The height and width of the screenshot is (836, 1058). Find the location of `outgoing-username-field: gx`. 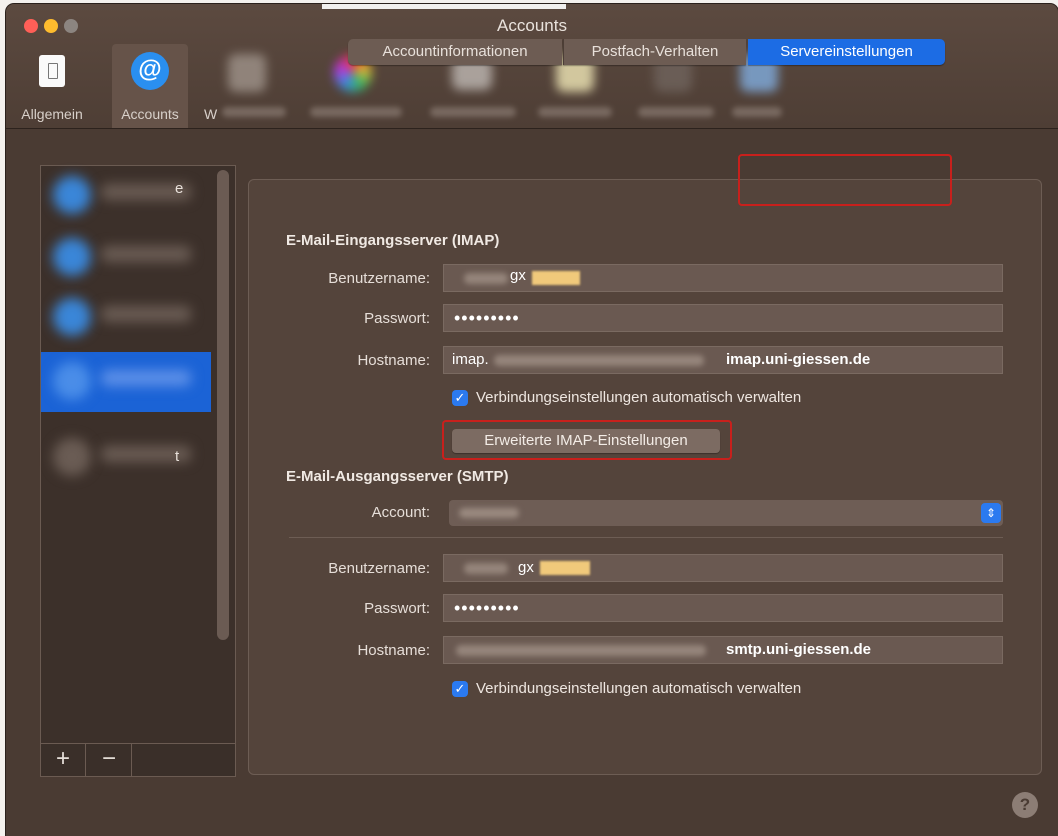

outgoing-username-field: gx is located at coordinates (723, 568).